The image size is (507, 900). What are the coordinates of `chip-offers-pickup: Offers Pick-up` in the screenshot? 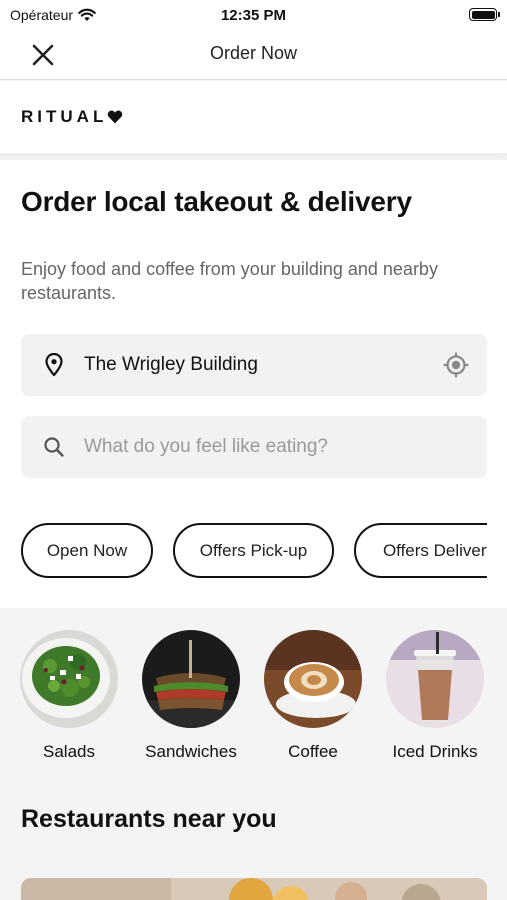 It's located at (253, 550).